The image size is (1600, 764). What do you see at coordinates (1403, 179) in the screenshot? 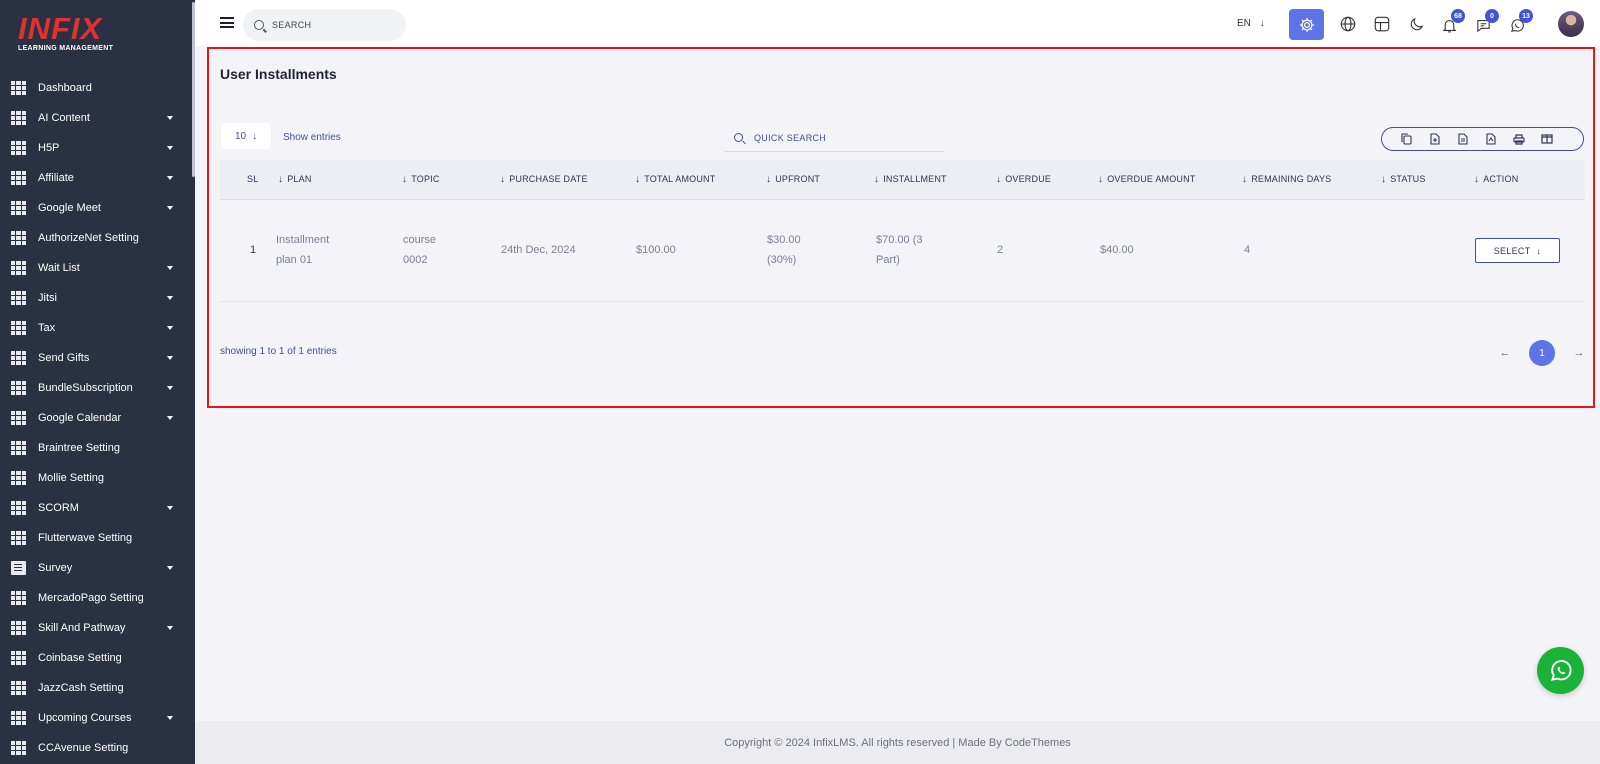
I see `column-header-status: ↓ STATUS` at bounding box center [1403, 179].